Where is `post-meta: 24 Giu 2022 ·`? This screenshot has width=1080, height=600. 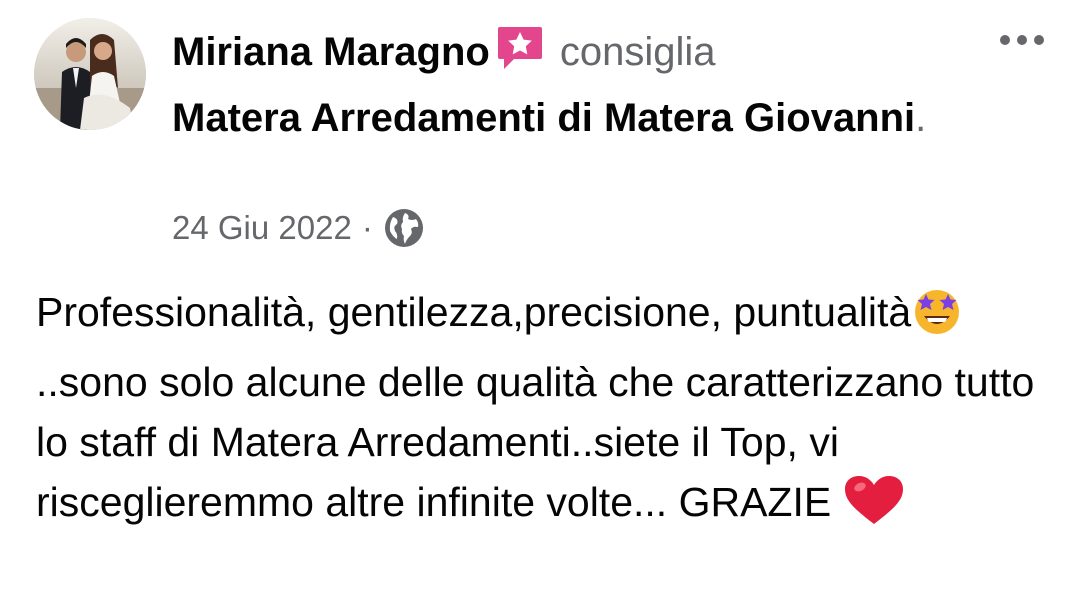 post-meta: 24 Giu 2022 · is located at coordinates (298, 228).